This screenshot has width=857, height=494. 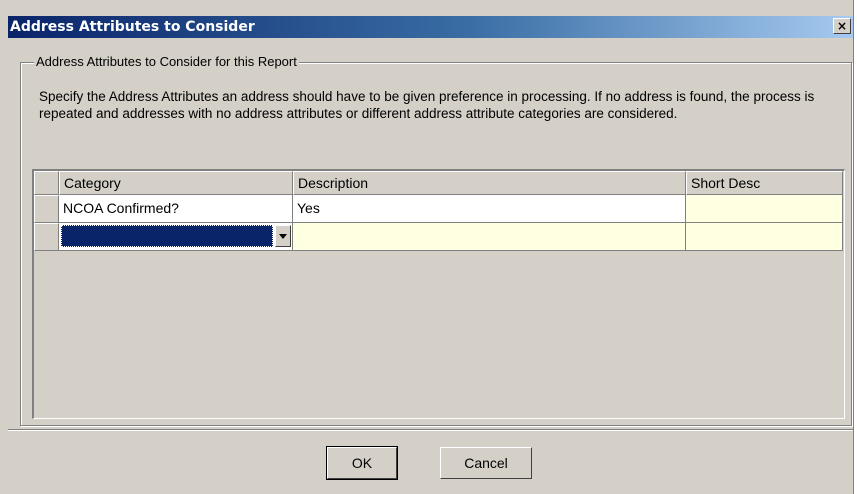 I want to click on column-header-description: Description, so click(x=489, y=183).